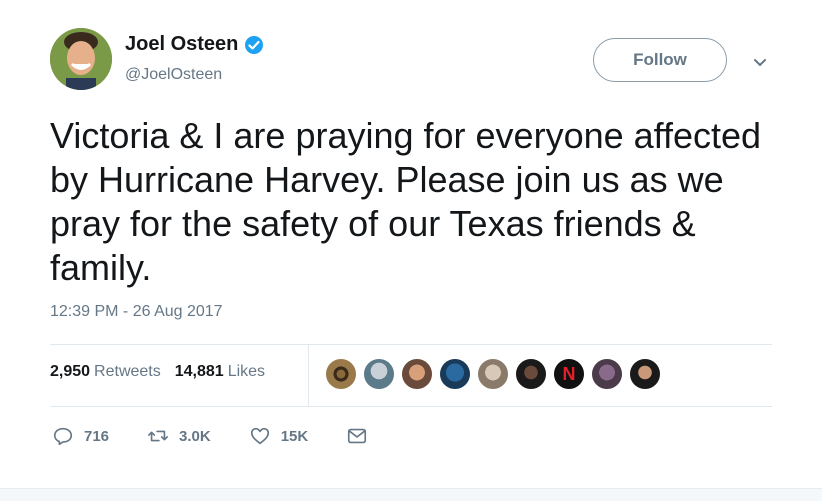 The width and height of the screenshot is (822, 501). I want to click on retweet-icon, so click(158, 436).